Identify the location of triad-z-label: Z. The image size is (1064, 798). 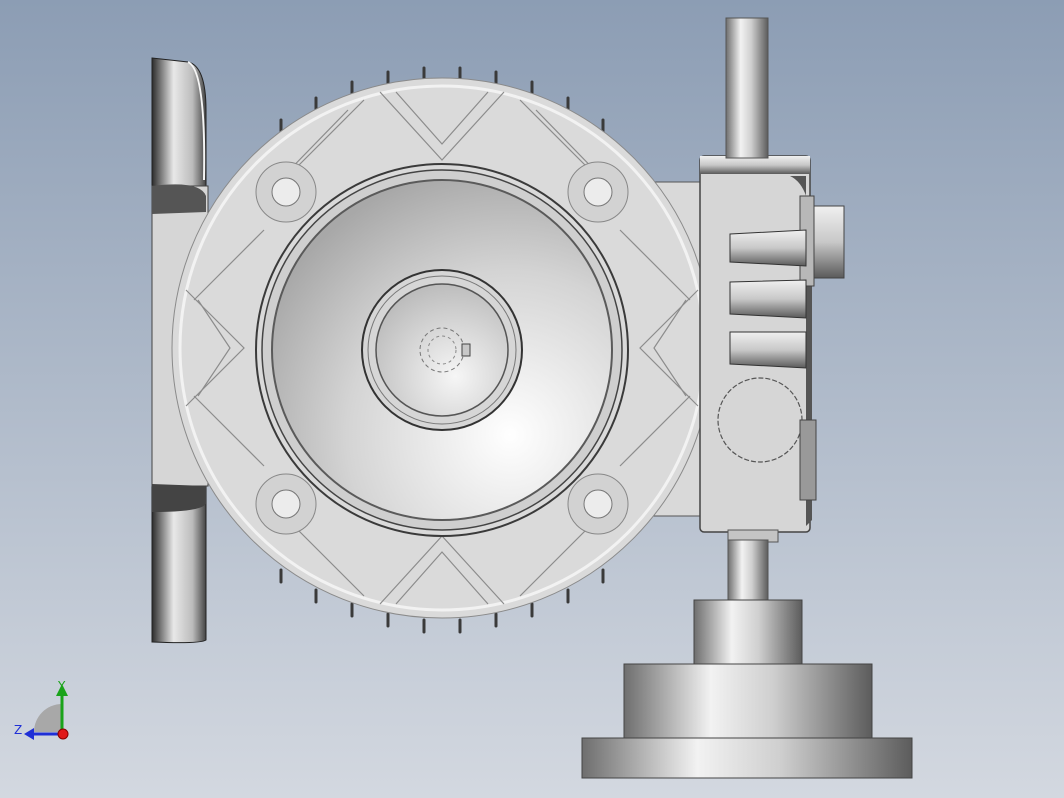
(18, 730).